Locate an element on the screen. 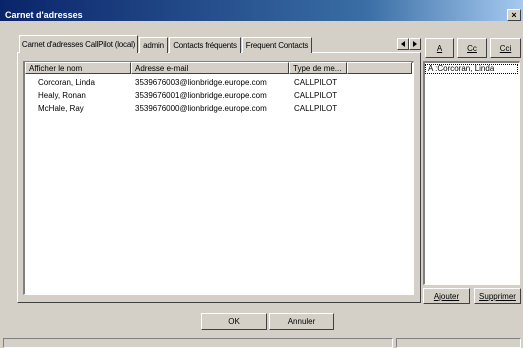 This screenshot has height=348, width=523. delete-button: Supprimer is located at coordinates (497, 296).